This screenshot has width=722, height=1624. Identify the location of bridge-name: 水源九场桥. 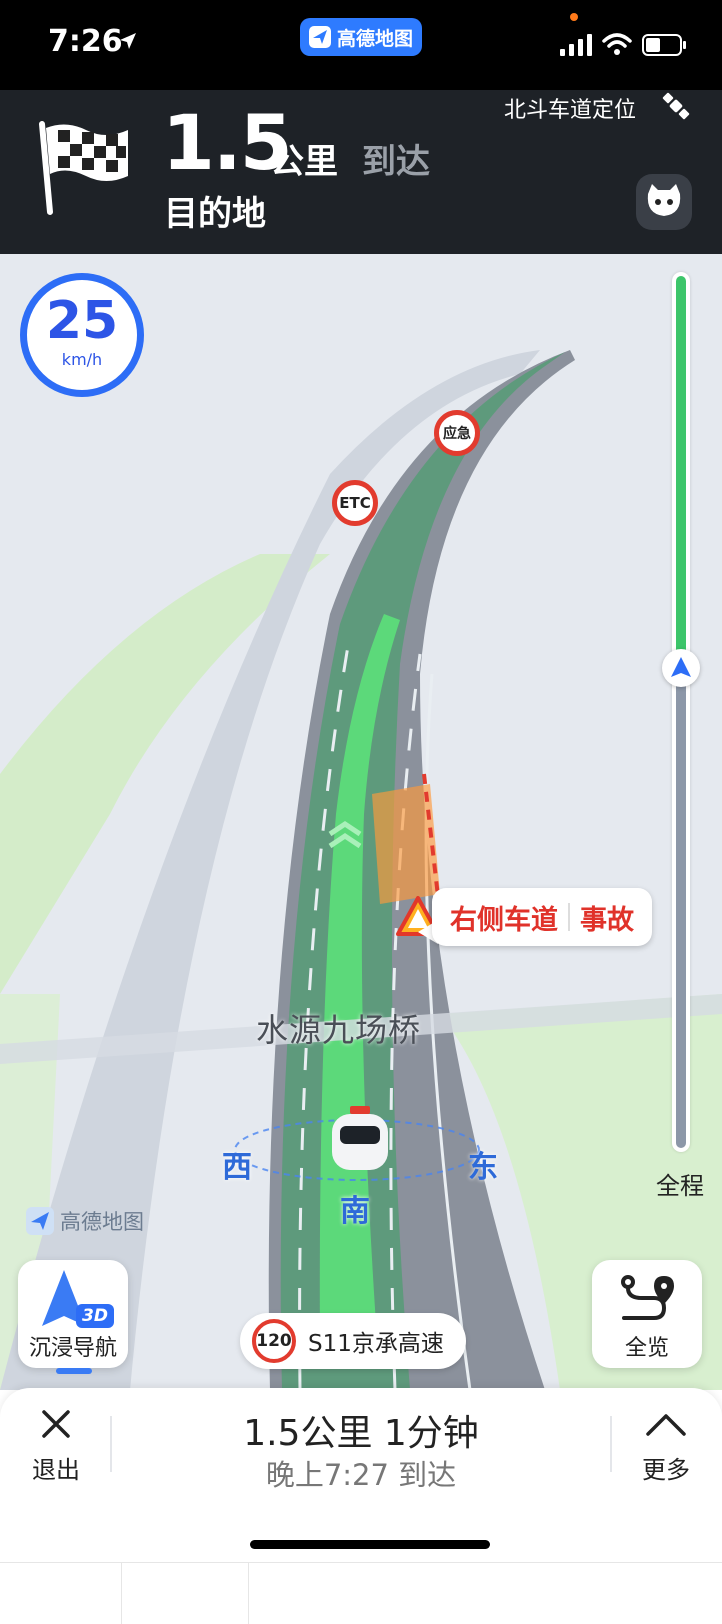
(339, 1030).